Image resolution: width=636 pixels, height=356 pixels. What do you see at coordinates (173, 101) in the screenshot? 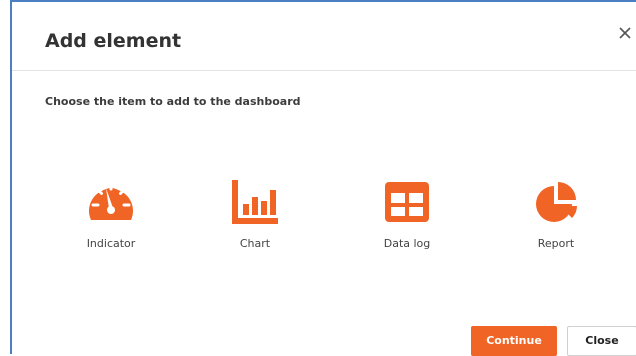
I see `instruction-text: Choose the item to add to the dashboard` at bounding box center [173, 101].